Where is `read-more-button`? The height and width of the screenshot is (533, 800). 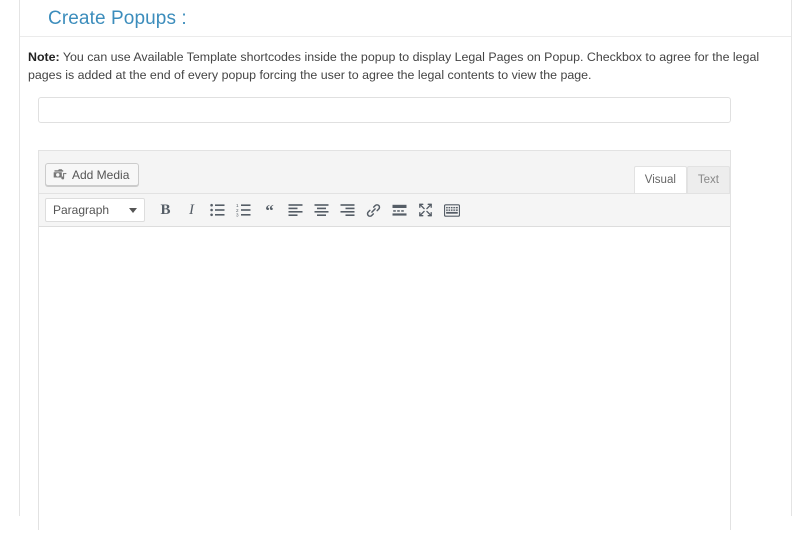 read-more-button is located at coordinates (399, 210).